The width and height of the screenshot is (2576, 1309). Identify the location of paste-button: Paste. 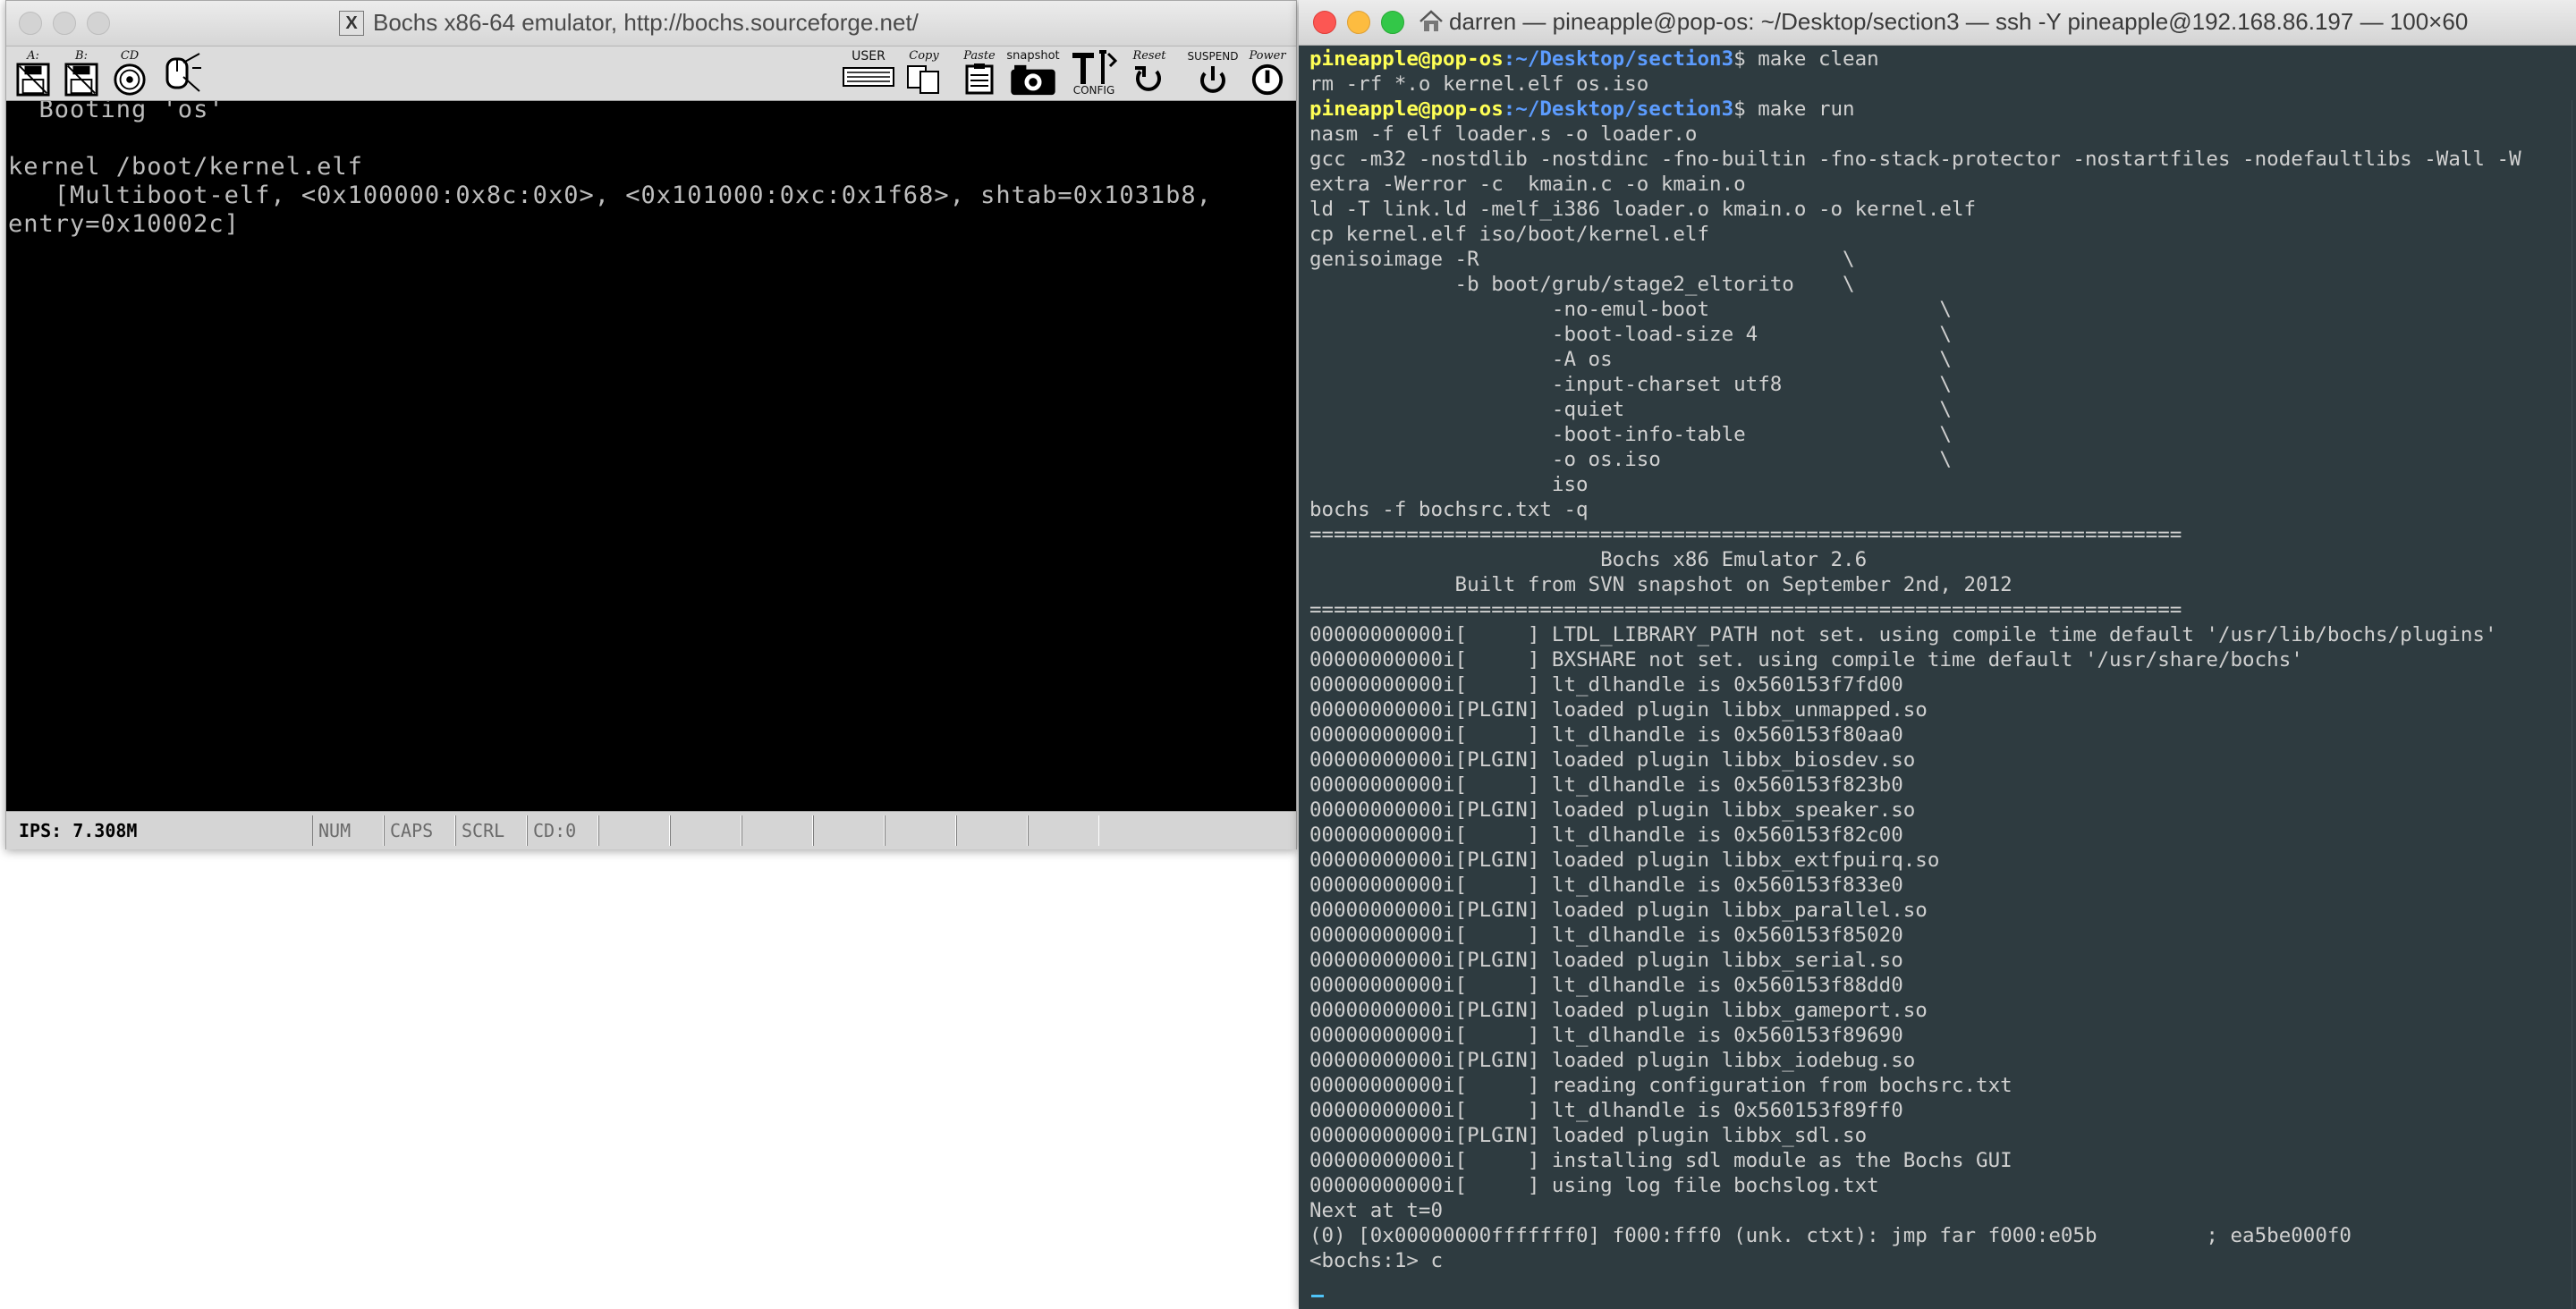
(979, 73).